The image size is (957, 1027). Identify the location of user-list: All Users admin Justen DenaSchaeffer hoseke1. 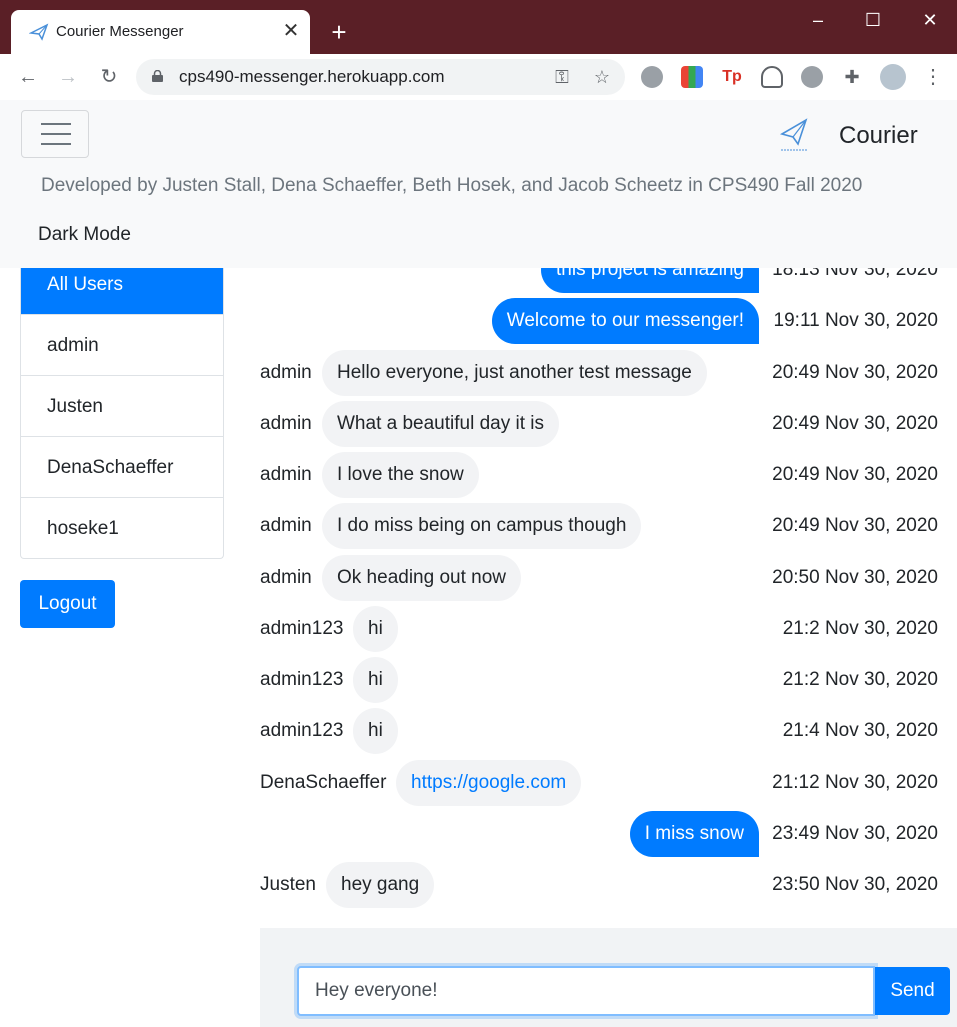
(122, 413).